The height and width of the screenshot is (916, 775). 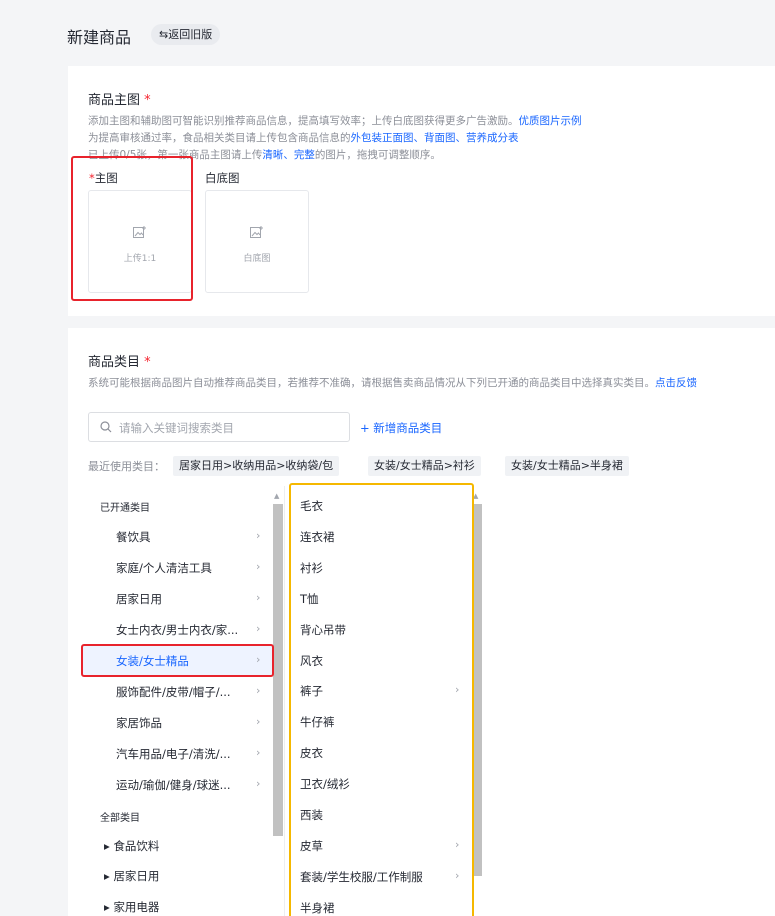 I want to click on packaging-images-link: 外包装正面图、背面图、营养成分表, so click(x=435, y=138).